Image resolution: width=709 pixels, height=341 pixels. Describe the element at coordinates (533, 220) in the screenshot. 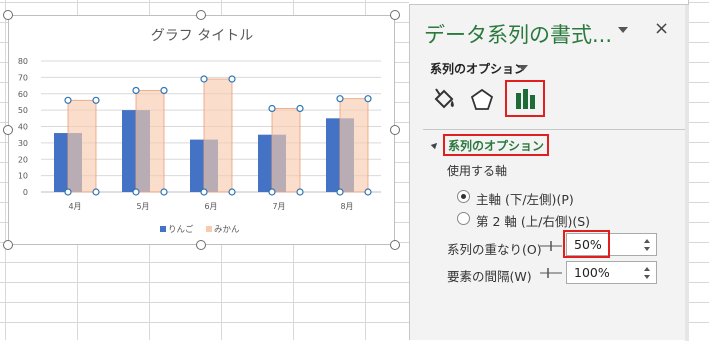

I see `secondary-axis-label: 第 2 軸 (上/右側)(S)` at that location.